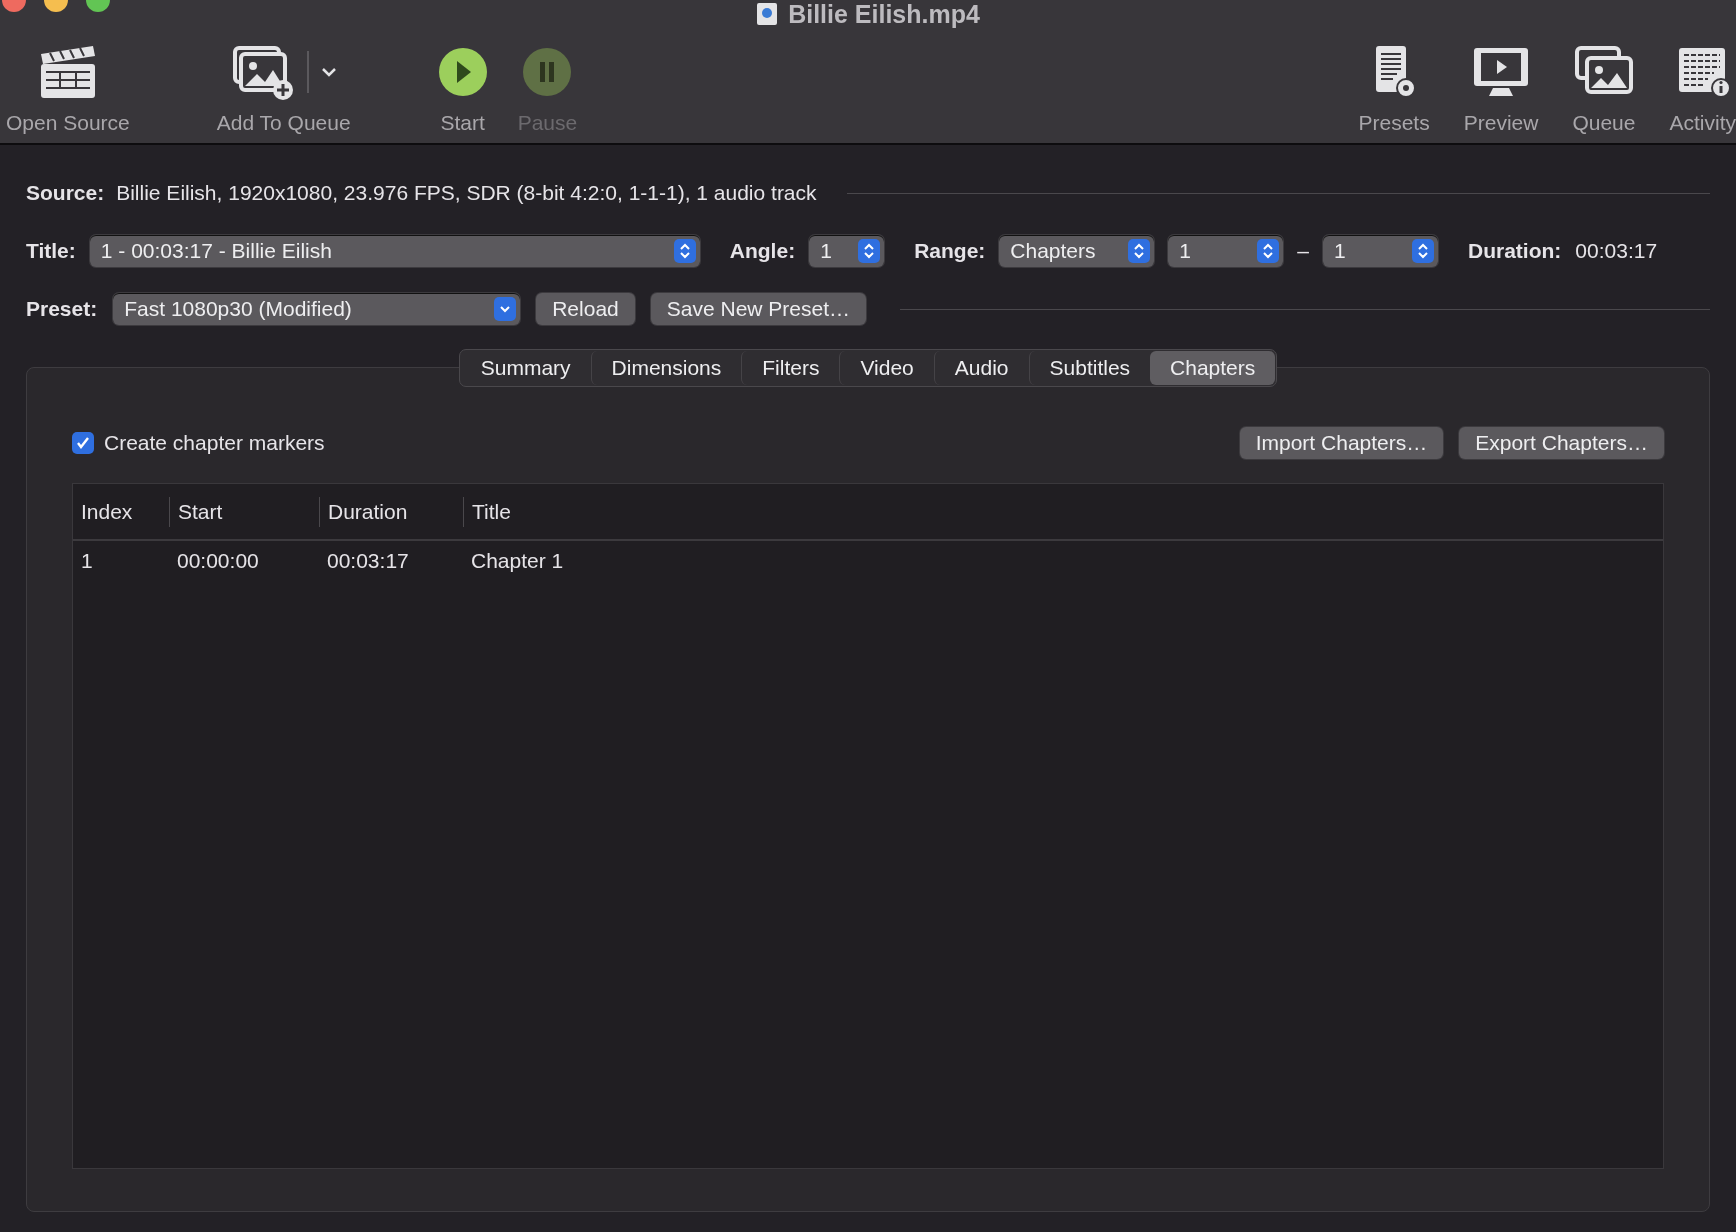 The height and width of the screenshot is (1232, 1736). What do you see at coordinates (1077, 251) in the screenshot?
I see `range-popup: Chapters` at bounding box center [1077, 251].